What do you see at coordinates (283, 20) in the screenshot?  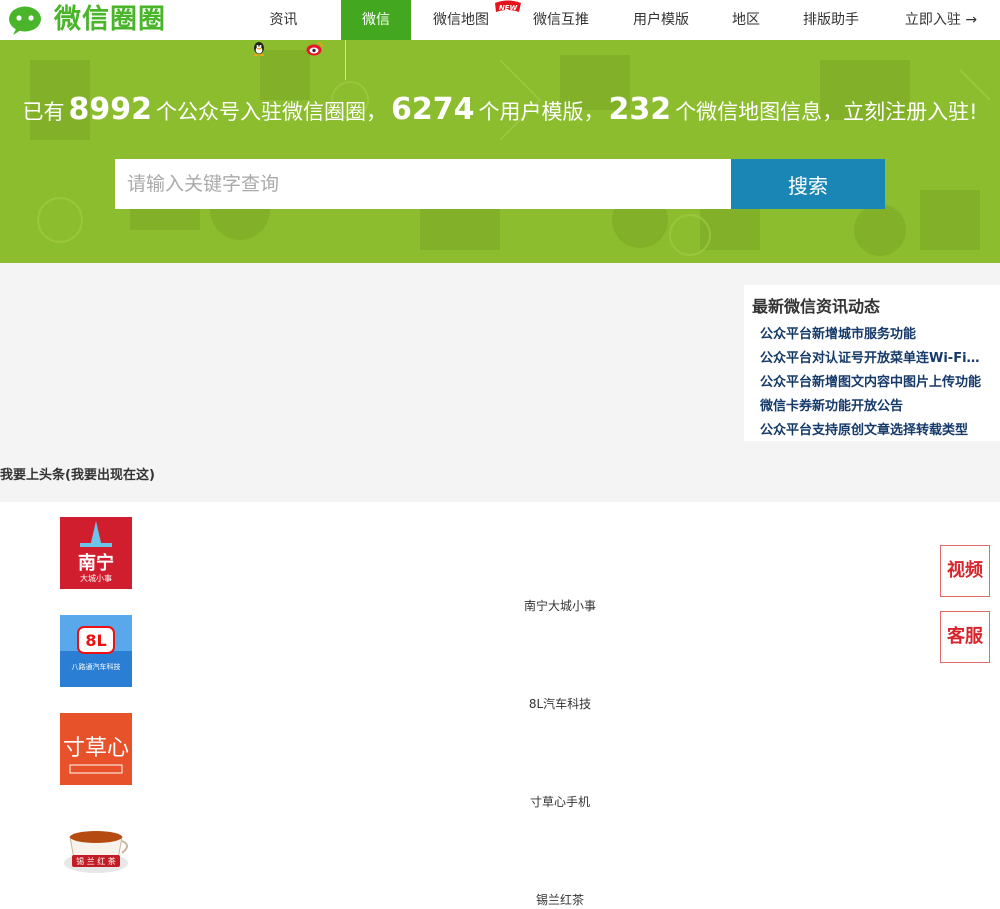 I see `nav-item: 资讯` at bounding box center [283, 20].